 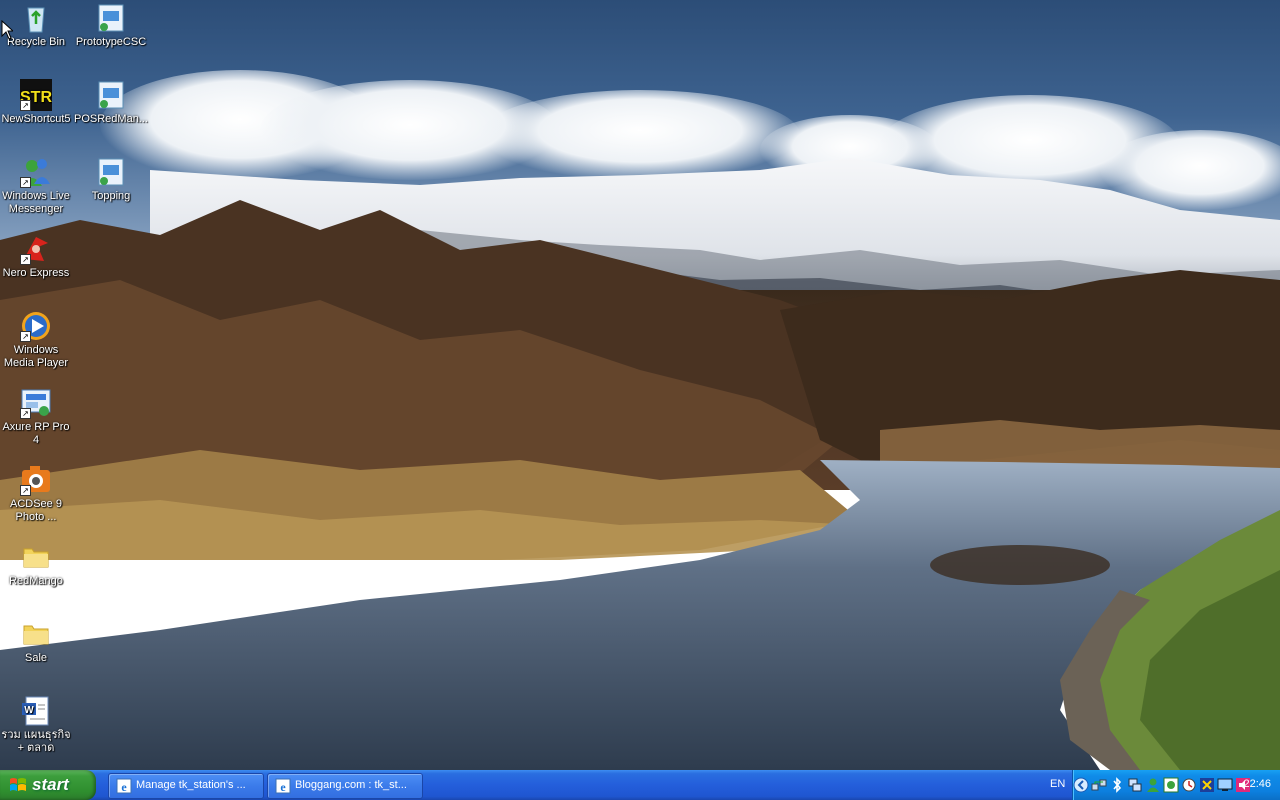 I want to click on language-indicator: EN, so click(x=1057, y=784).